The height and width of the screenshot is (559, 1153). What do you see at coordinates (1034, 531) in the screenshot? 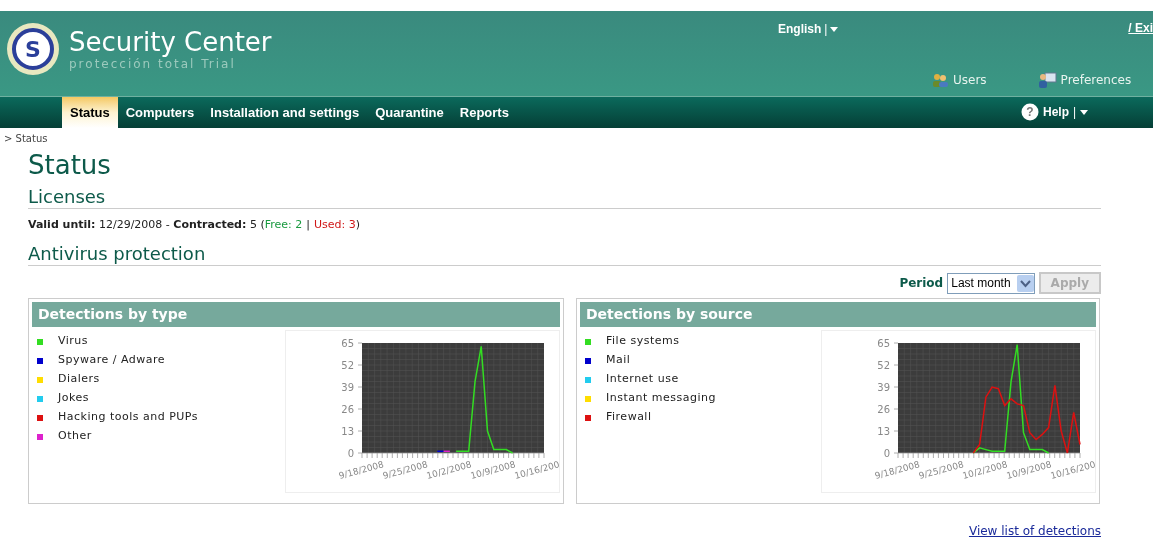
I see `detections-link: View list of detections` at bounding box center [1034, 531].